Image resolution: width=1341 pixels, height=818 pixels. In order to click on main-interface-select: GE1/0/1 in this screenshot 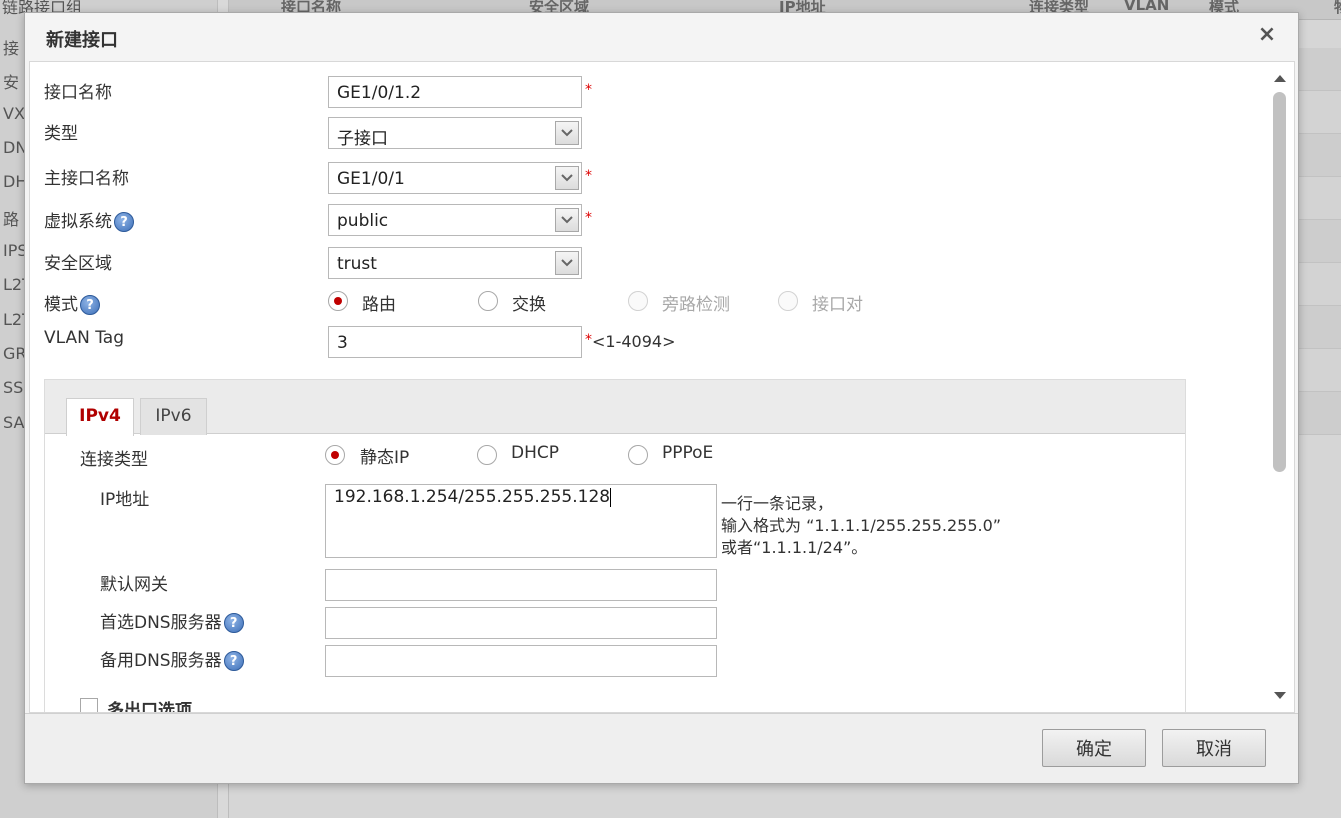, I will do `click(455, 178)`.